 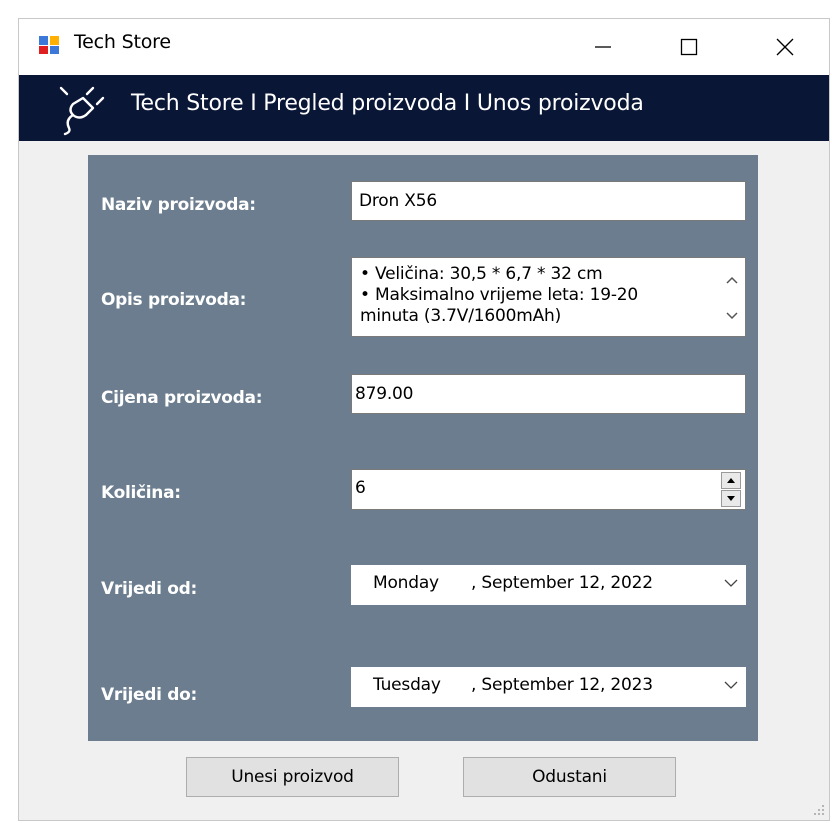 I want to click on caret-up-icon, so click(x=731, y=480).